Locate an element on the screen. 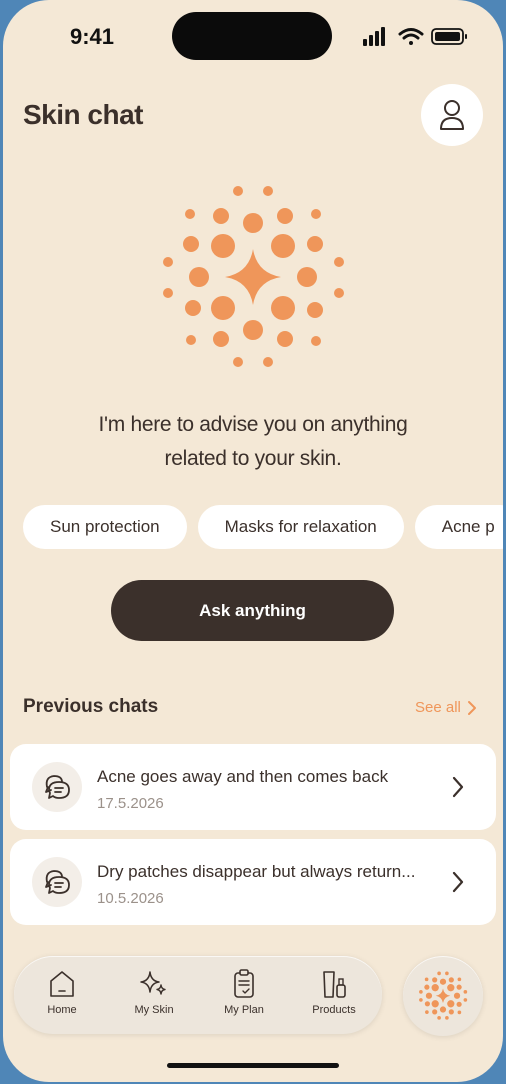 Image resolution: width=506 pixels, height=1084 pixels. dynamic-island is located at coordinates (252, 36).